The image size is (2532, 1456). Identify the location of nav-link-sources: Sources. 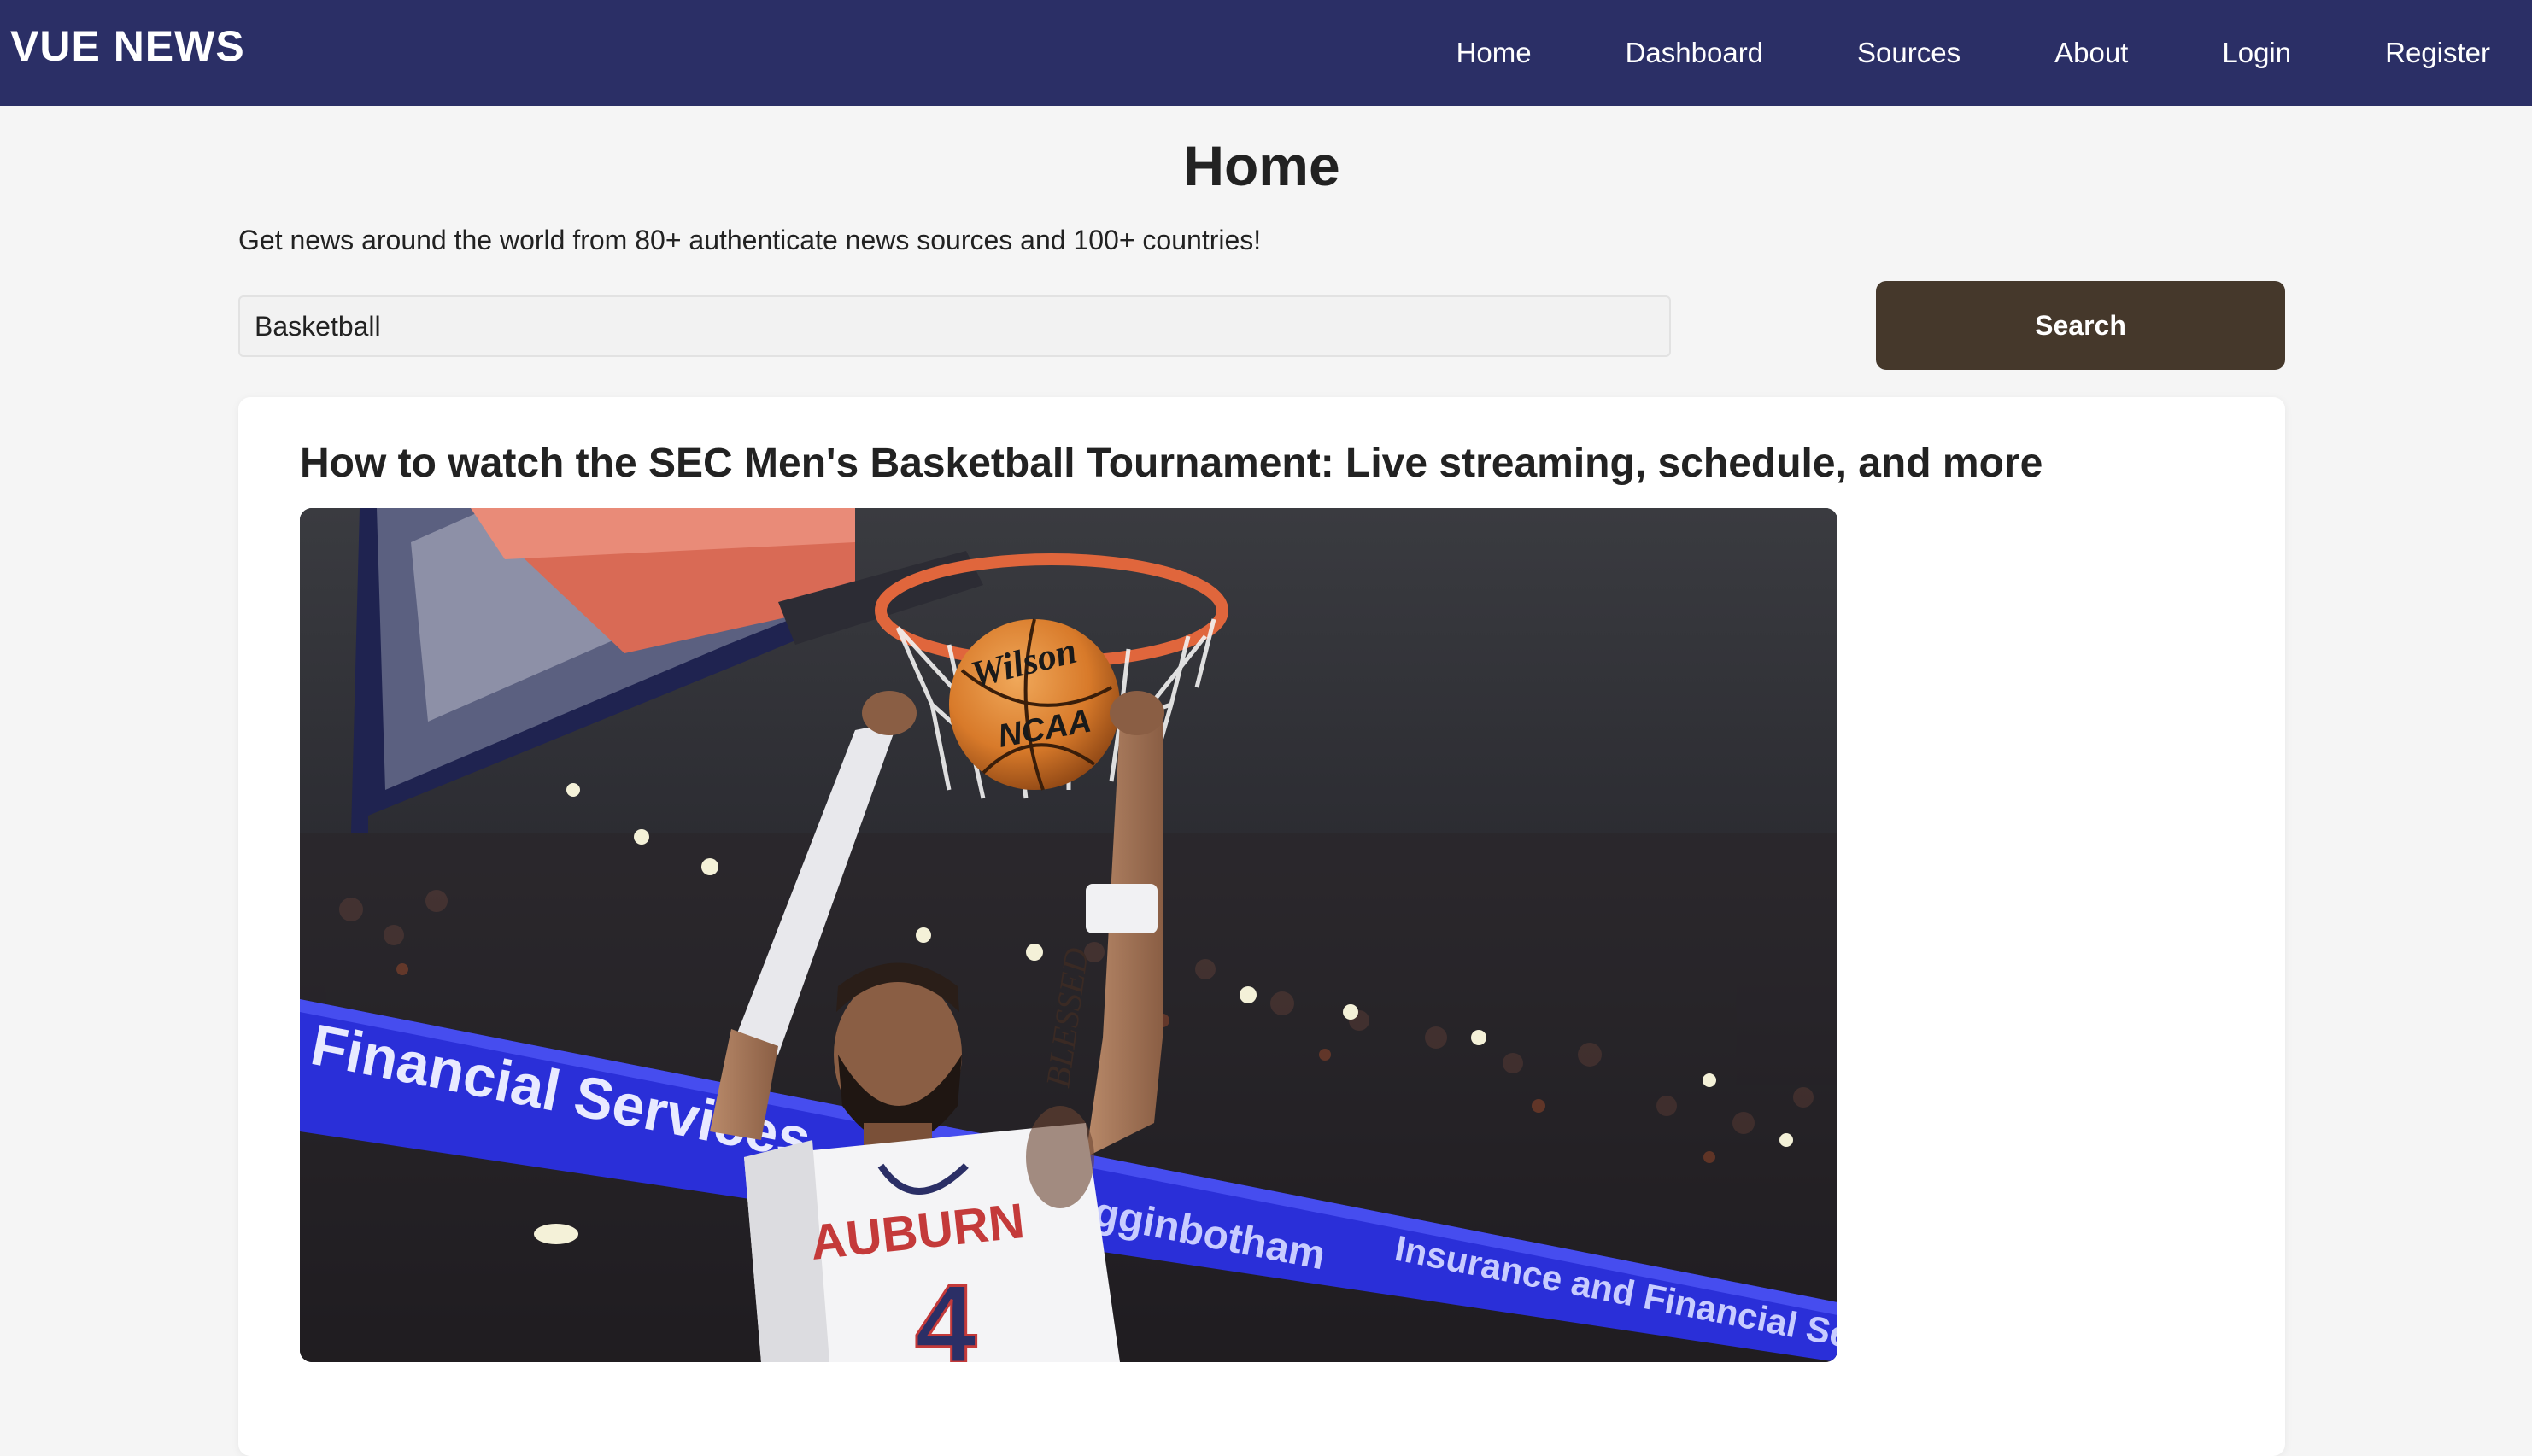
(1908, 53).